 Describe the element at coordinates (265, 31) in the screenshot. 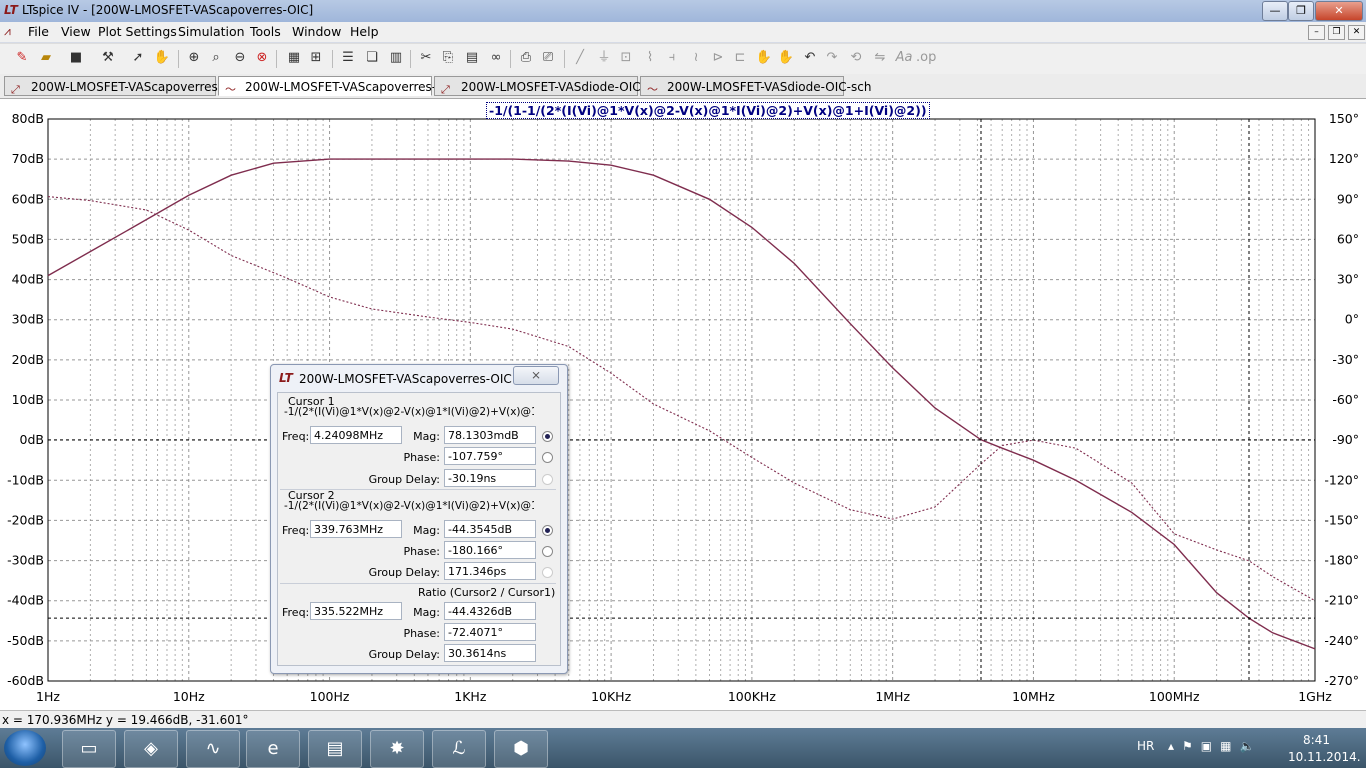

I see `menu-tools: Tools` at that location.